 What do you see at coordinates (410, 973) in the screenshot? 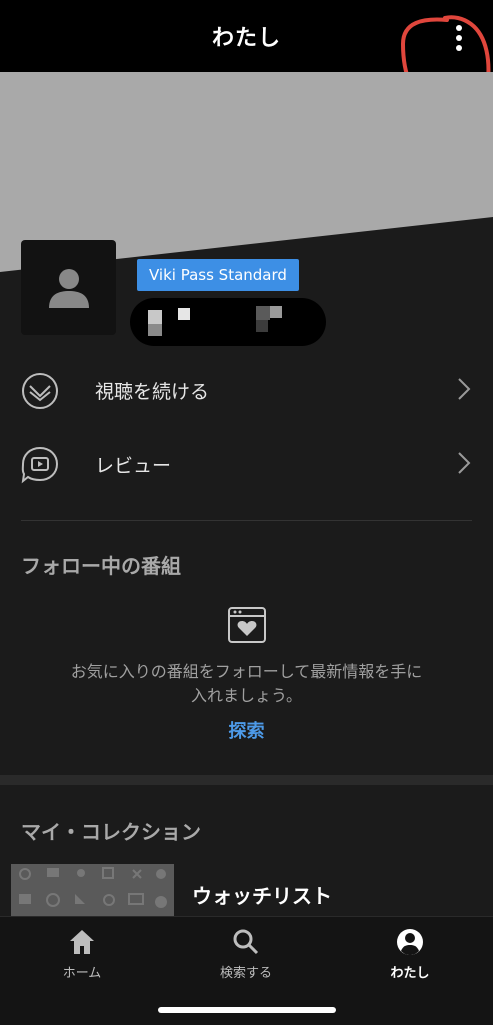
I see `tab-profile-label: わたし` at bounding box center [410, 973].